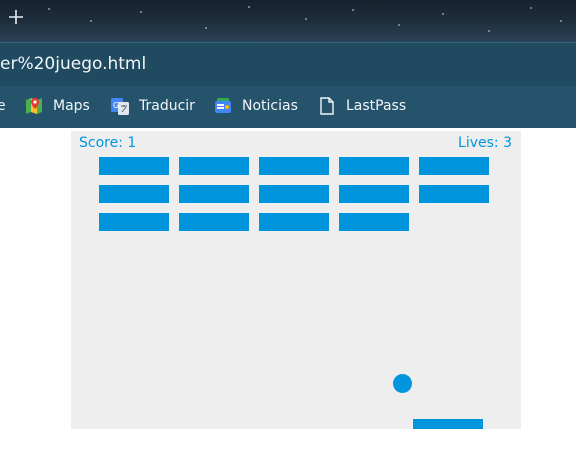 The image size is (576, 455). What do you see at coordinates (270, 106) in the screenshot?
I see `bookmark-label: Noticias` at bounding box center [270, 106].